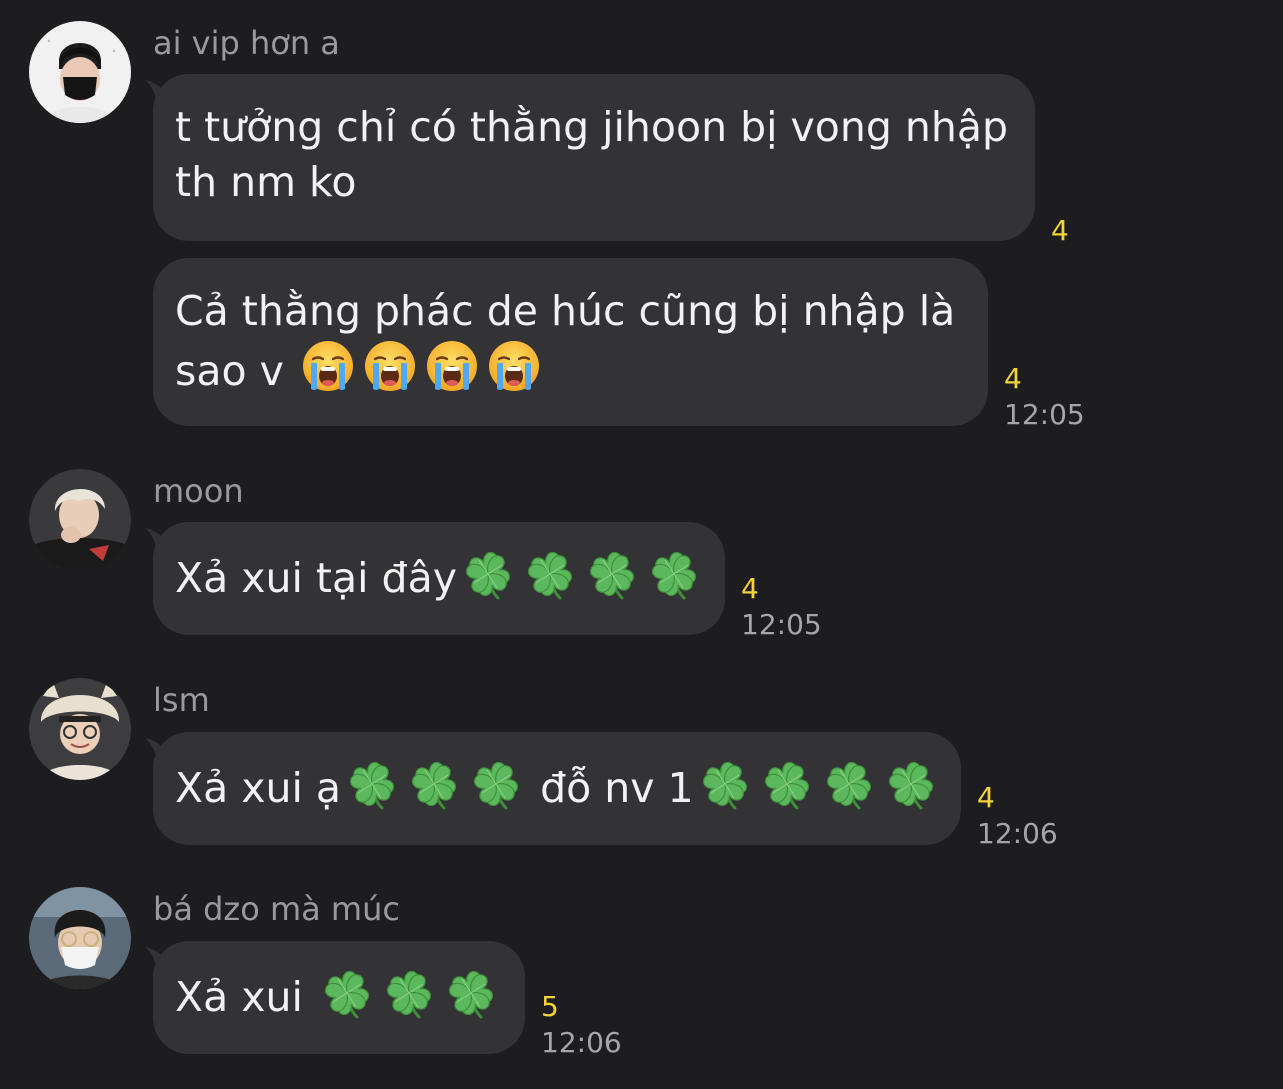  I want to click on avatar-masked-user, so click(80, 72).